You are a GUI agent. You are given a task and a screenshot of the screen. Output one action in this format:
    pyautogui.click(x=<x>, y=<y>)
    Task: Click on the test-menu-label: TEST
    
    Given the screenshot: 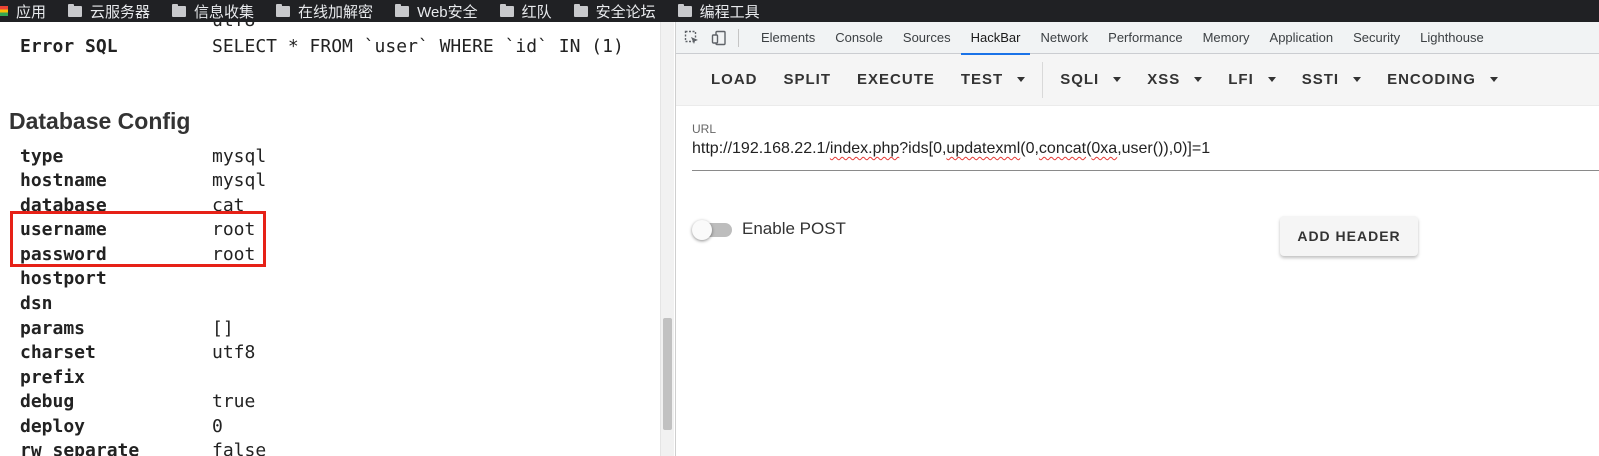 What is the action you would take?
    pyautogui.click(x=982, y=79)
    